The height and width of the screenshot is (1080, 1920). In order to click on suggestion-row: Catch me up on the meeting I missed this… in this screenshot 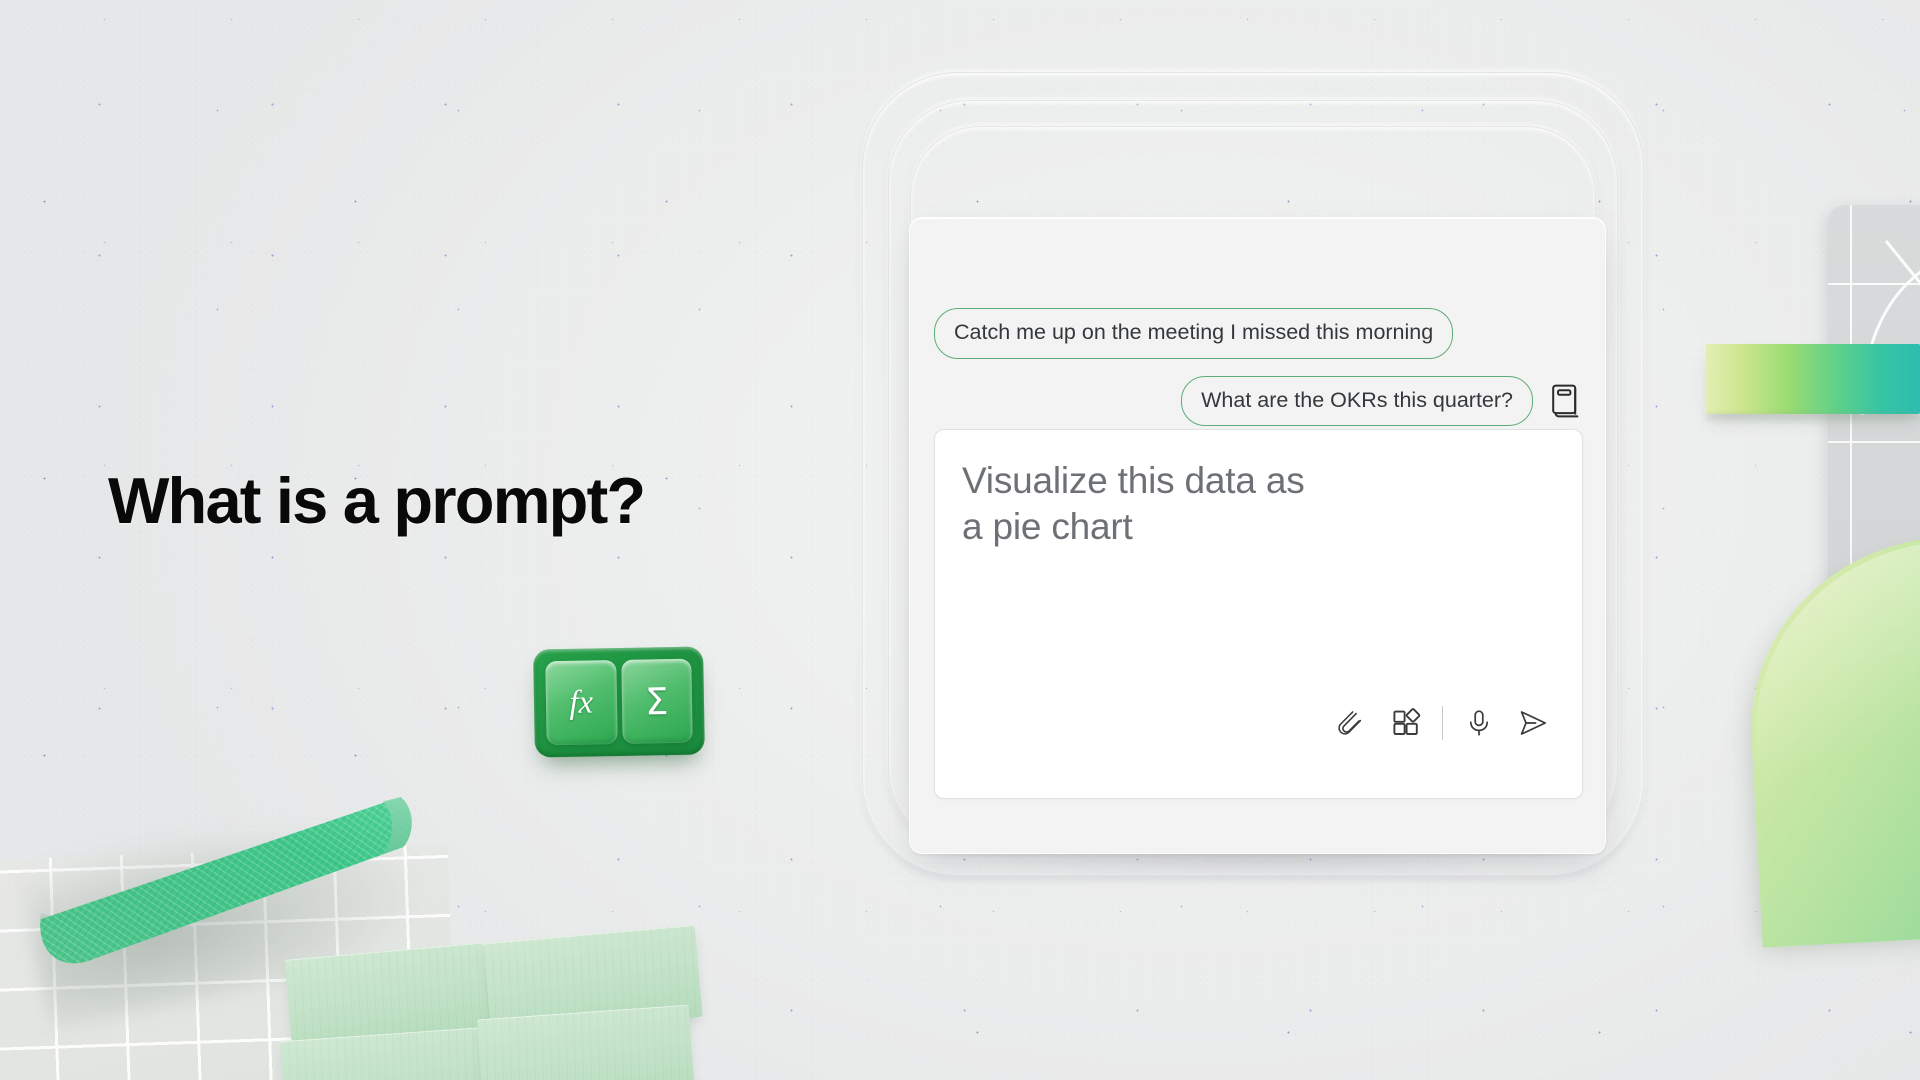, I will do `click(1257, 333)`.